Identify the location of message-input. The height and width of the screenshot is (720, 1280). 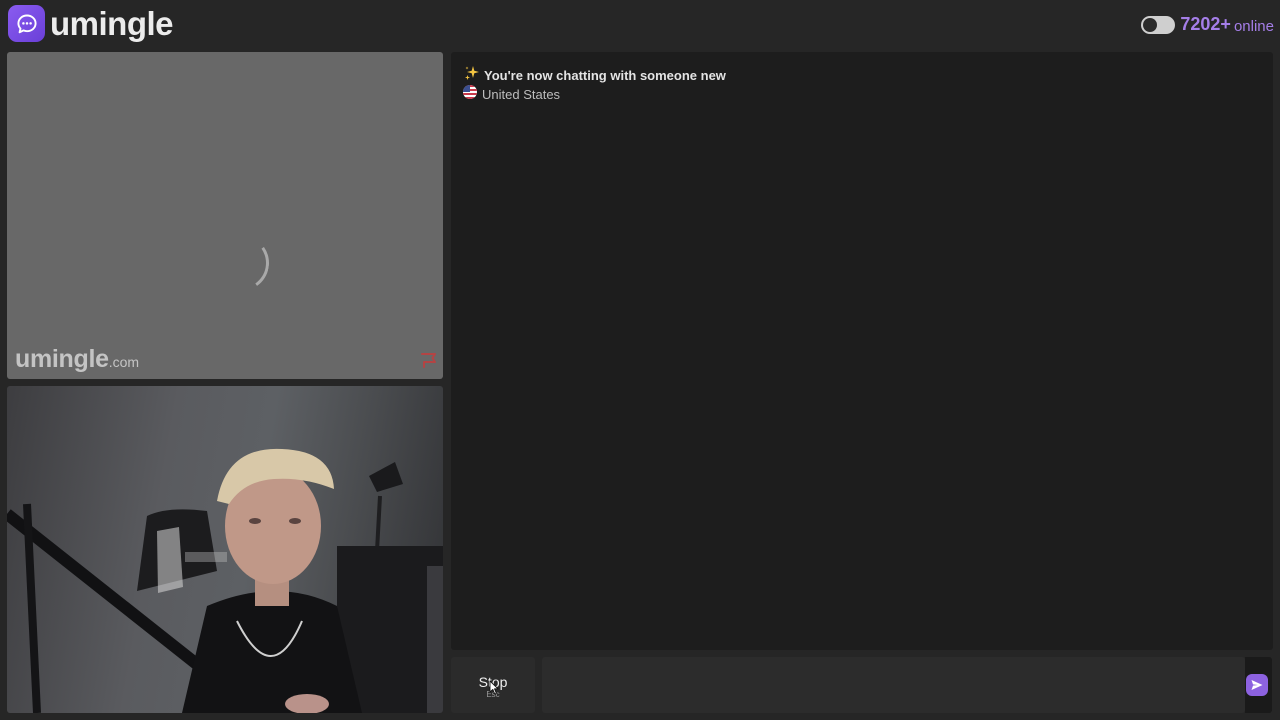
(893, 685).